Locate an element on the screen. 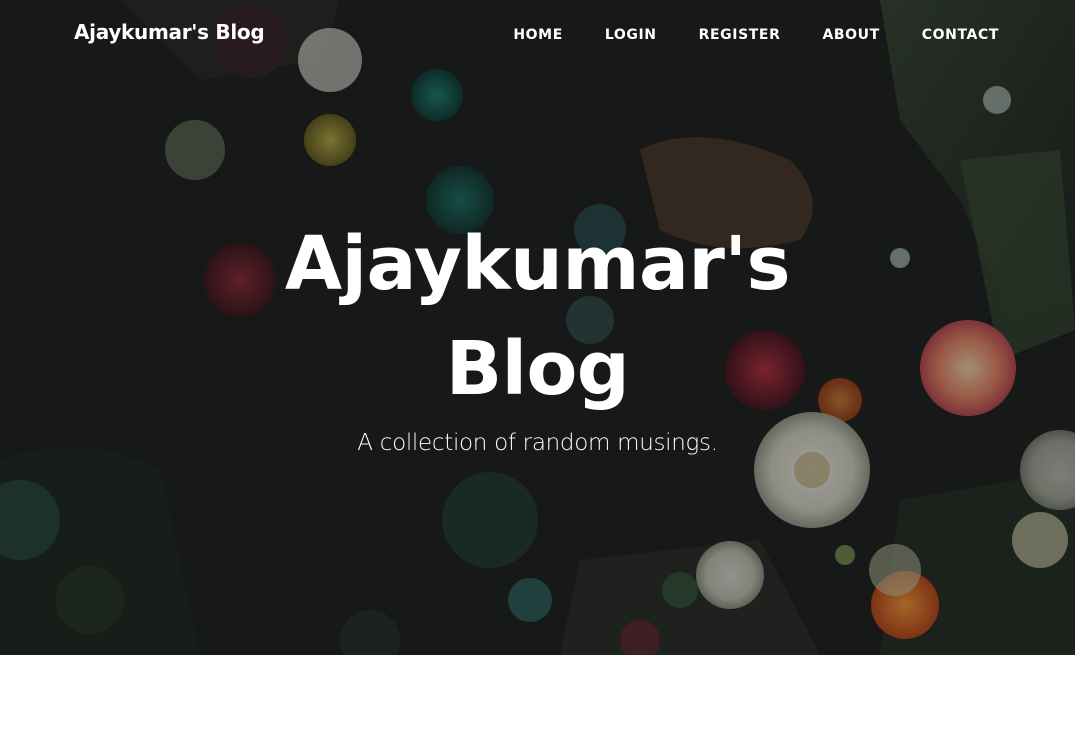 This screenshot has width=1075, height=736. site-subtitle: A collection of random musings. is located at coordinates (537, 443).